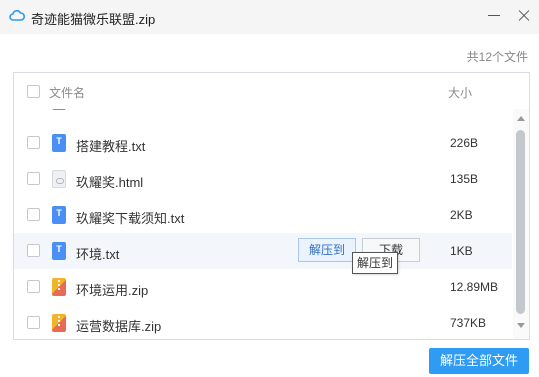  Describe the element at coordinates (460, 92) in the screenshot. I see `column-header-size: 大小` at that location.